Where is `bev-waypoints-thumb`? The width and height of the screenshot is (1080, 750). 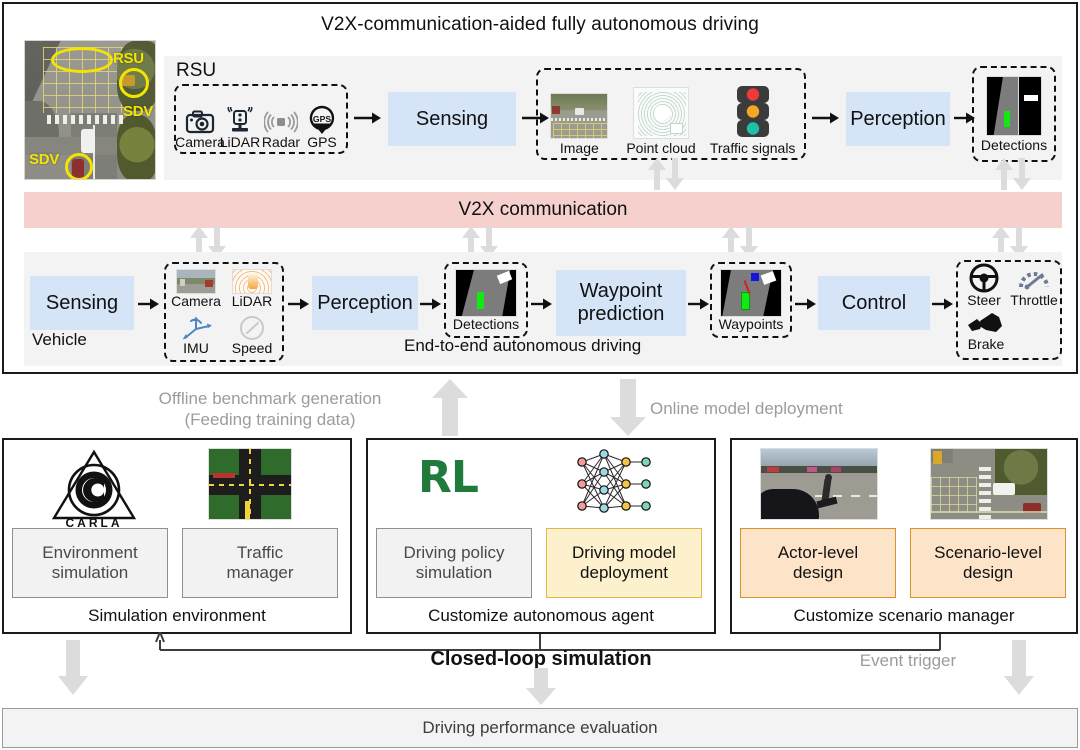 bev-waypoints-thumb is located at coordinates (751, 292).